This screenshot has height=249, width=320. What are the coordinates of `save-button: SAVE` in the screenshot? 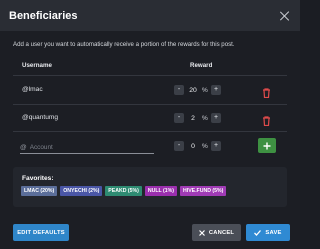 It's located at (268, 232).